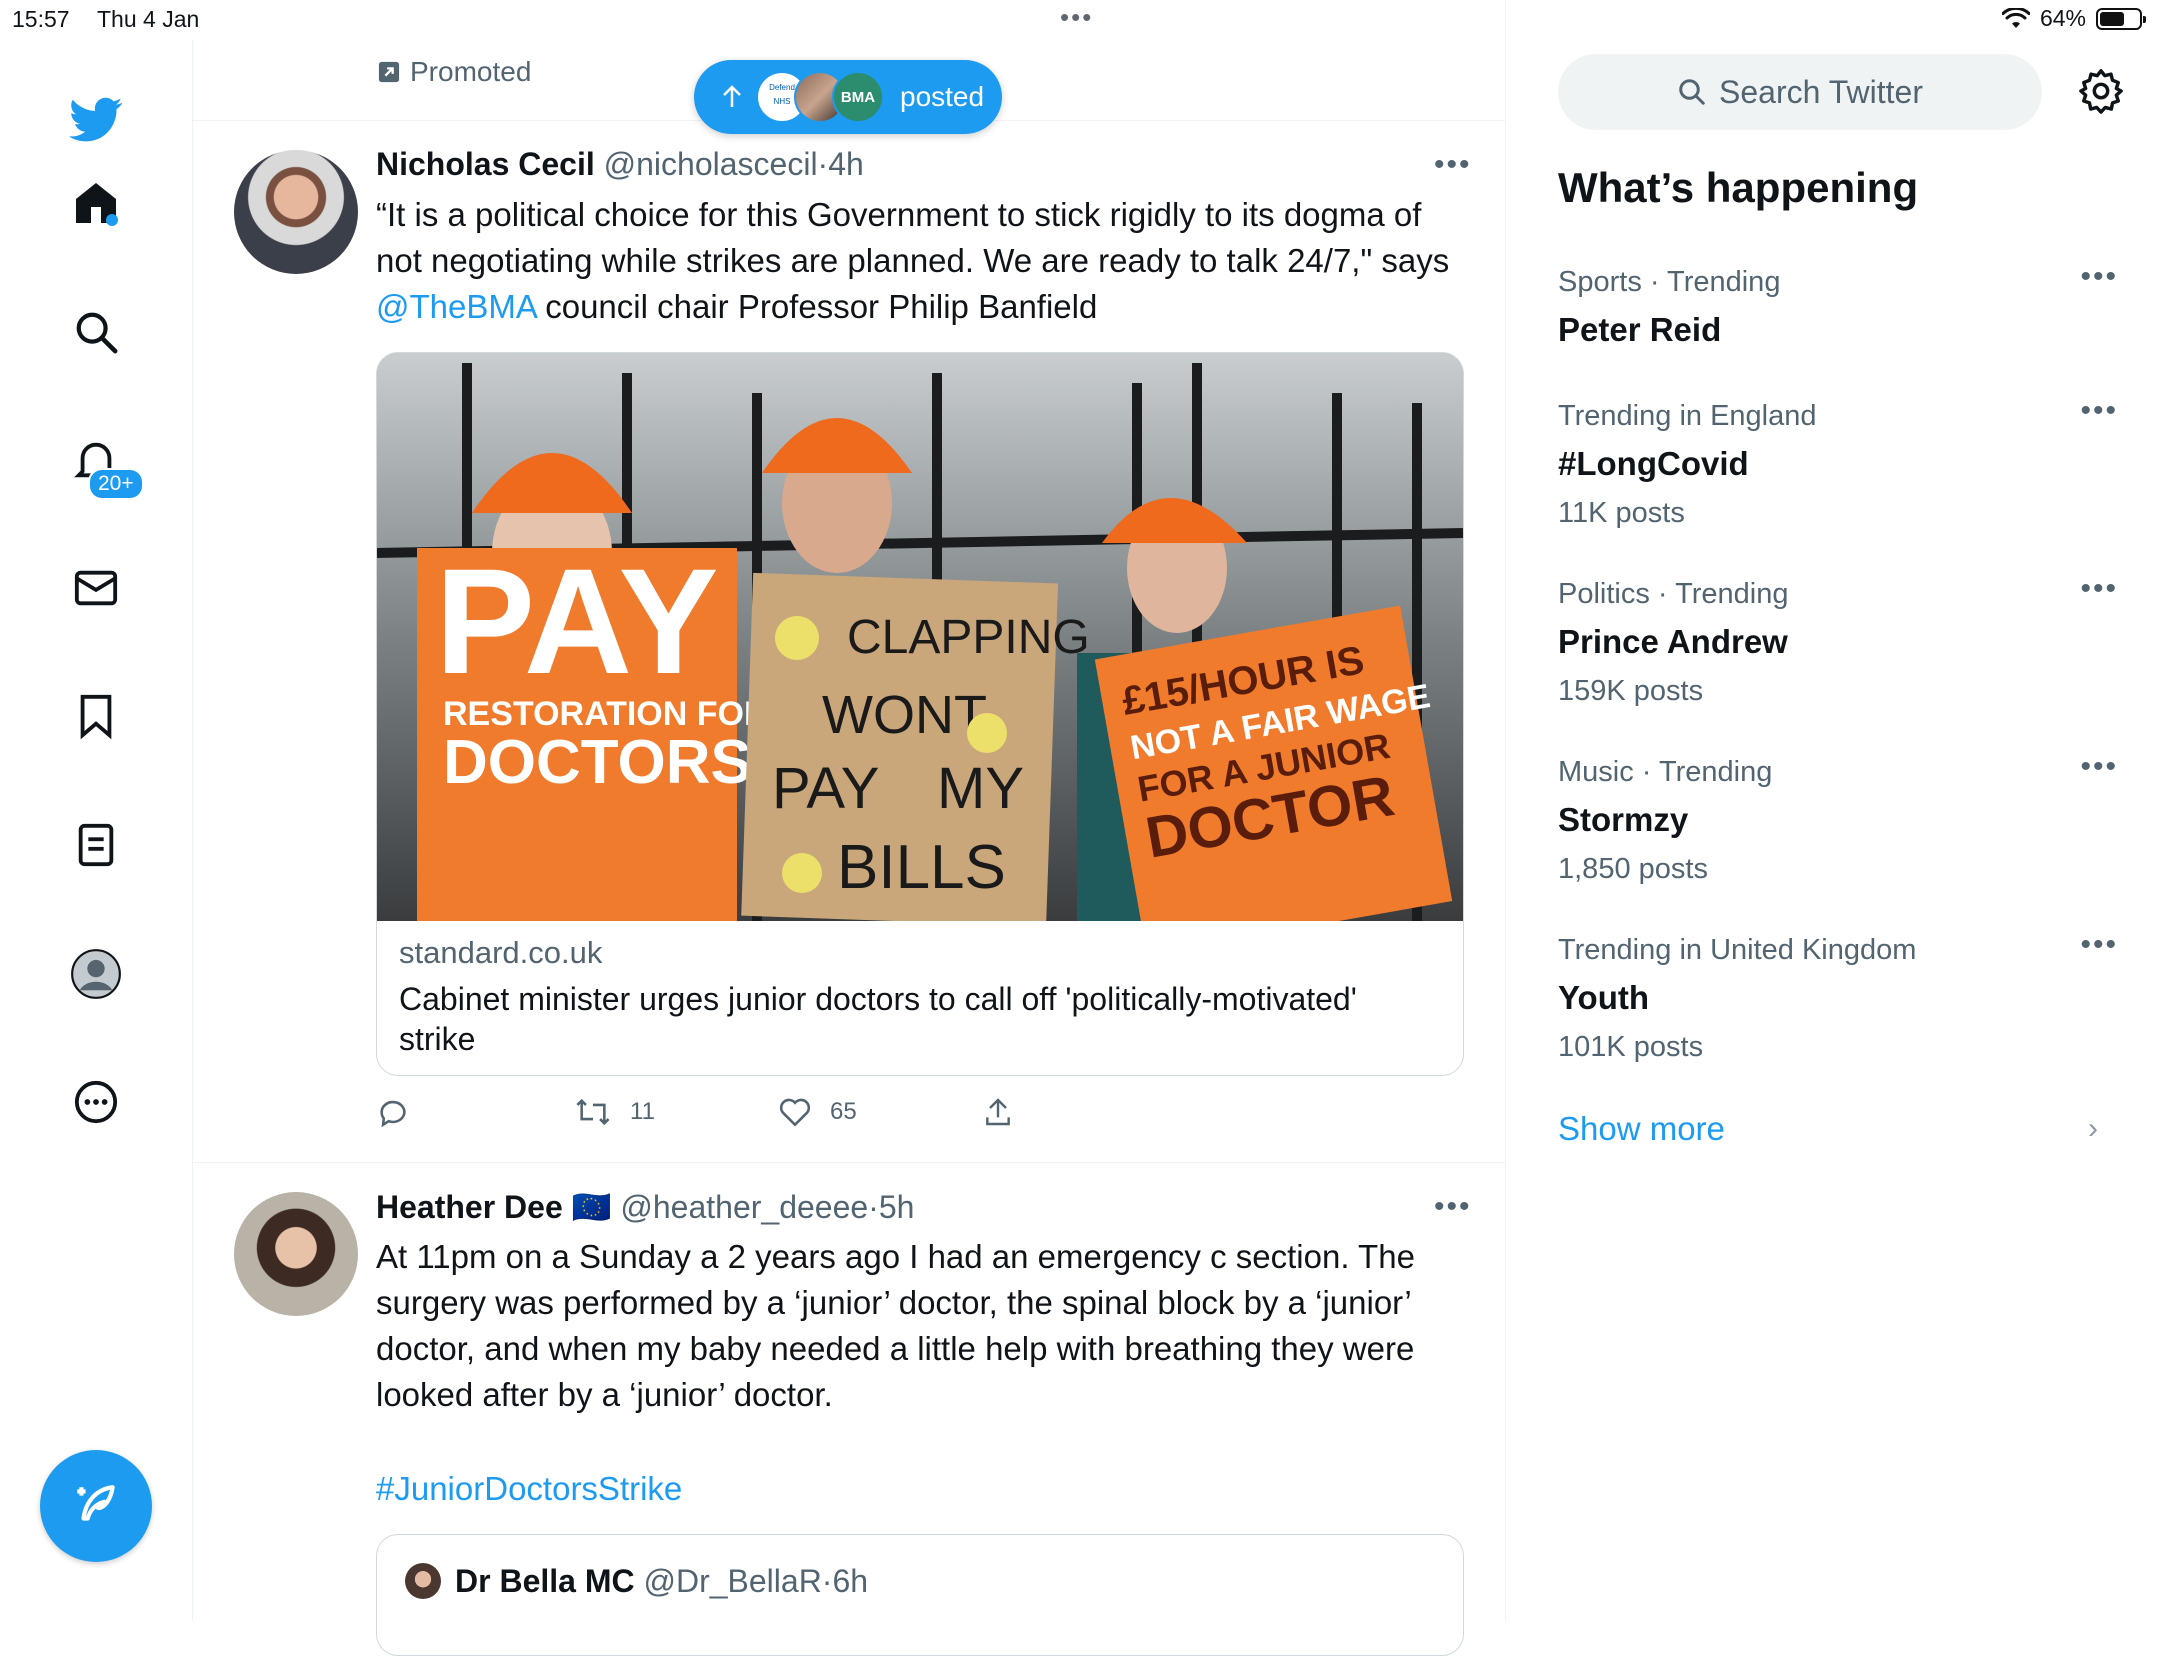 The height and width of the screenshot is (1656, 2160). Describe the element at coordinates (711, 164) in the screenshot. I see `tweet-author-handle: @nicholascecil` at that location.